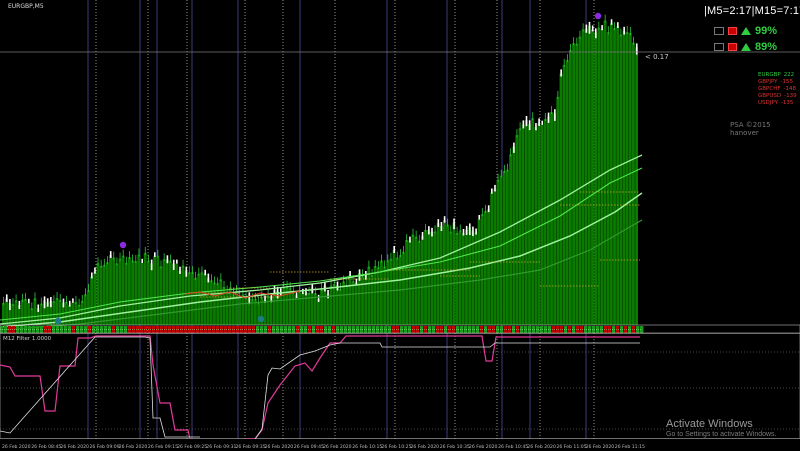  What do you see at coordinates (787, 103) in the screenshot?
I see `pair-value: -135` at bounding box center [787, 103].